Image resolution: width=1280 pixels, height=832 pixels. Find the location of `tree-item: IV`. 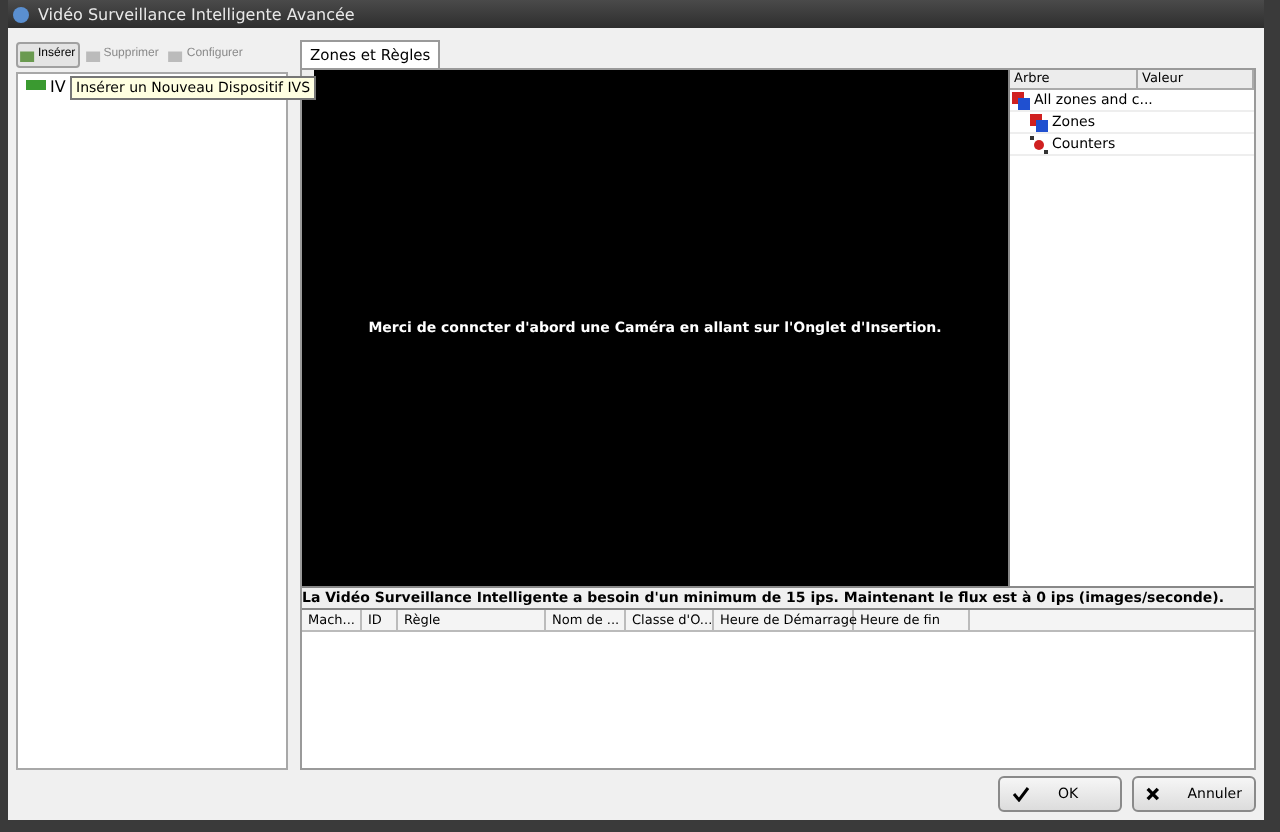

tree-item: IV is located at coordinates (58, 87).